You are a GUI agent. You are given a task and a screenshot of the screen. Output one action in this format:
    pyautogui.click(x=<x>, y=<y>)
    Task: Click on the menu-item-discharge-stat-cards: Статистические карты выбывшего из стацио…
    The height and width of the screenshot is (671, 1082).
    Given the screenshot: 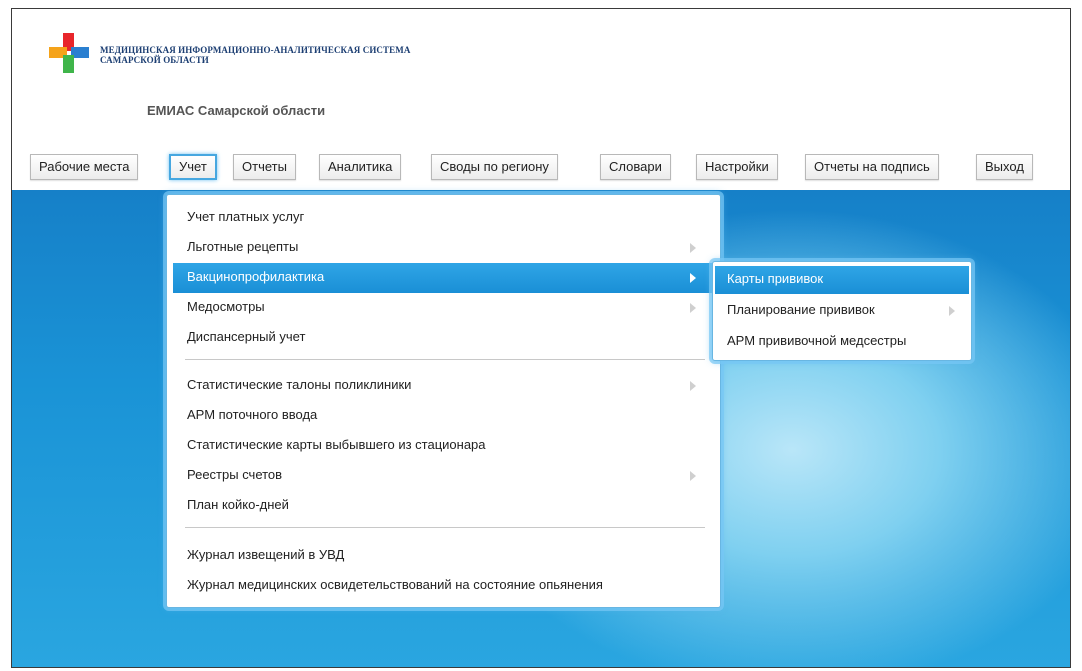 What is the action you would take?
    pyautogui.click(x=443, y=446)
    